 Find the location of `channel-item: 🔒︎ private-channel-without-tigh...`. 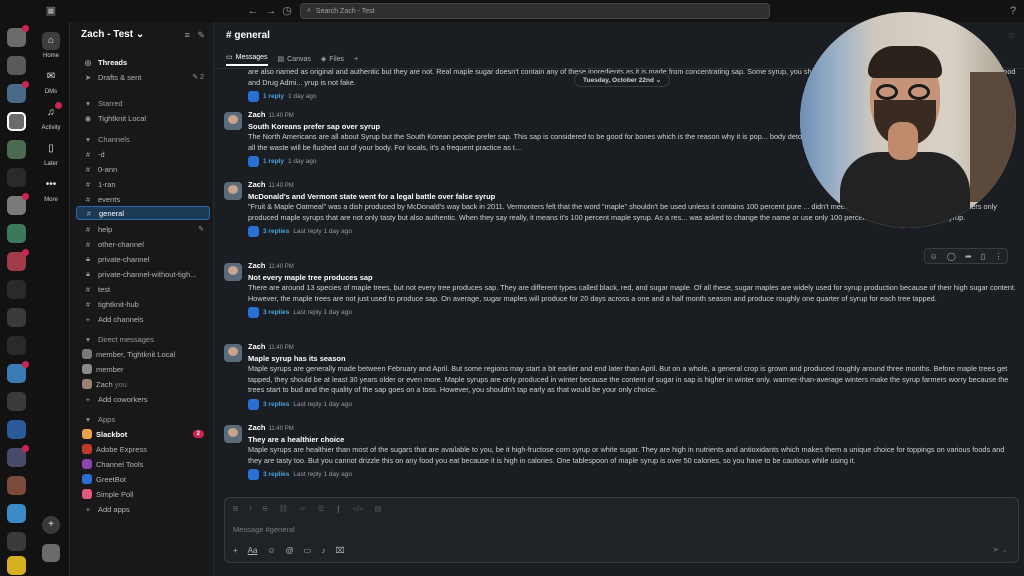

channel-item: 🔒︎ private-channel-without-tigh... is located at coordinates (143, 274).